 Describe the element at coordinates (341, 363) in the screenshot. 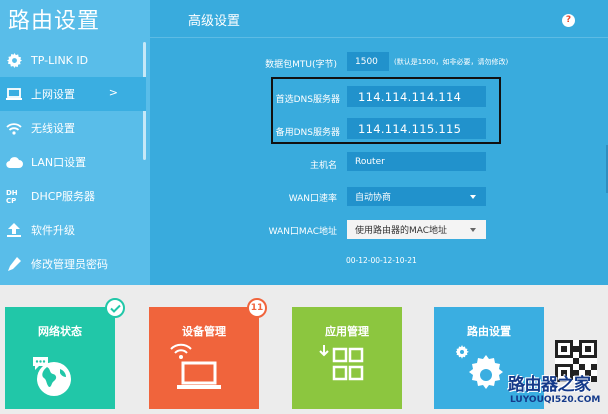

I see `apps-grid-icon` at that location.